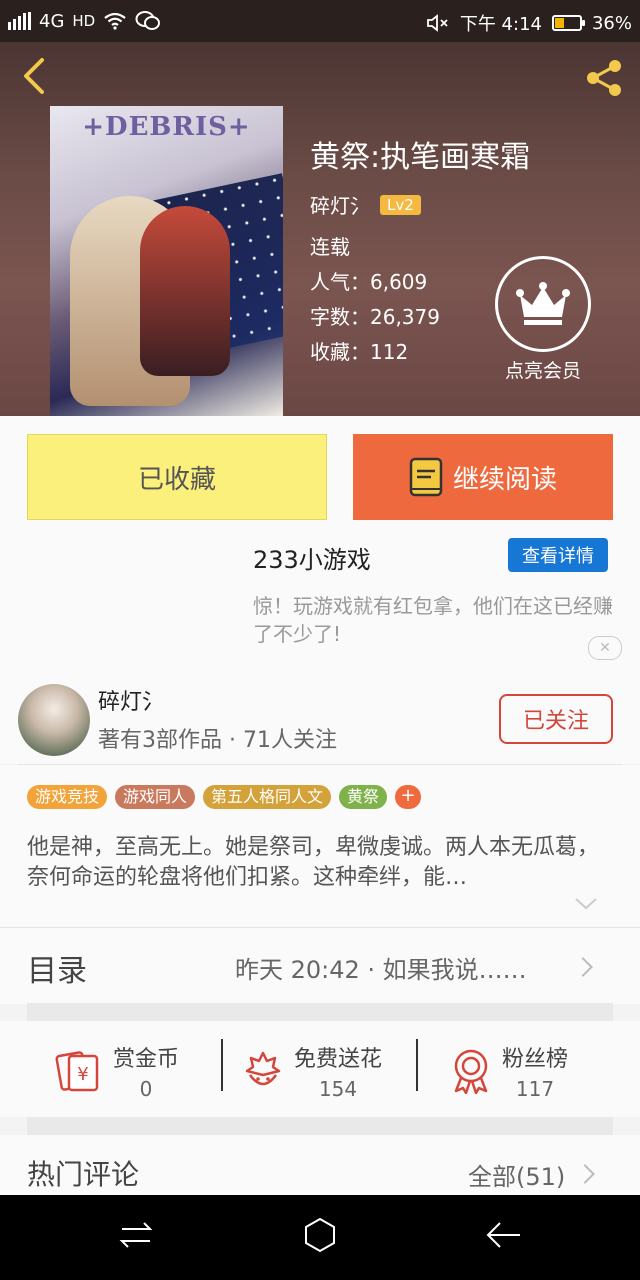 The width and height of the screenshot is (640, 1280). I want to click on tag-list: 游戏竞技 游戏同人 第五人格同人文 黄祭 +, so click(224, 797).